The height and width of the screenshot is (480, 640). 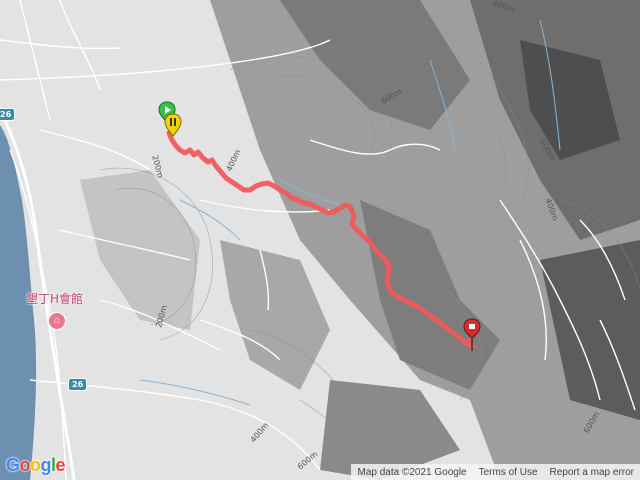 I want to click on report-map-error-link: Report a map error, so click(x=592, y=472).